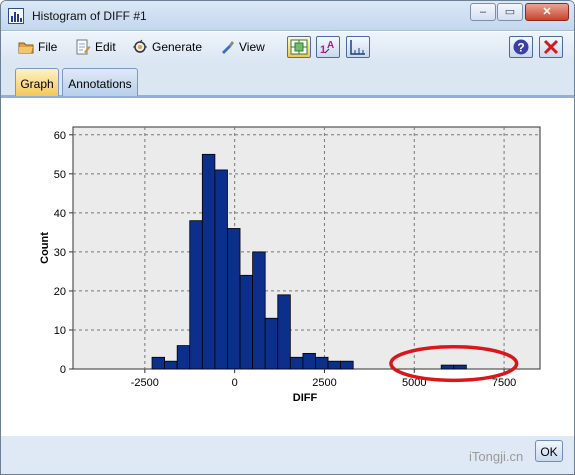  I want to click on title-bar: Histogram of DIFF #1 – ▭ ✕, so click(287, 16).